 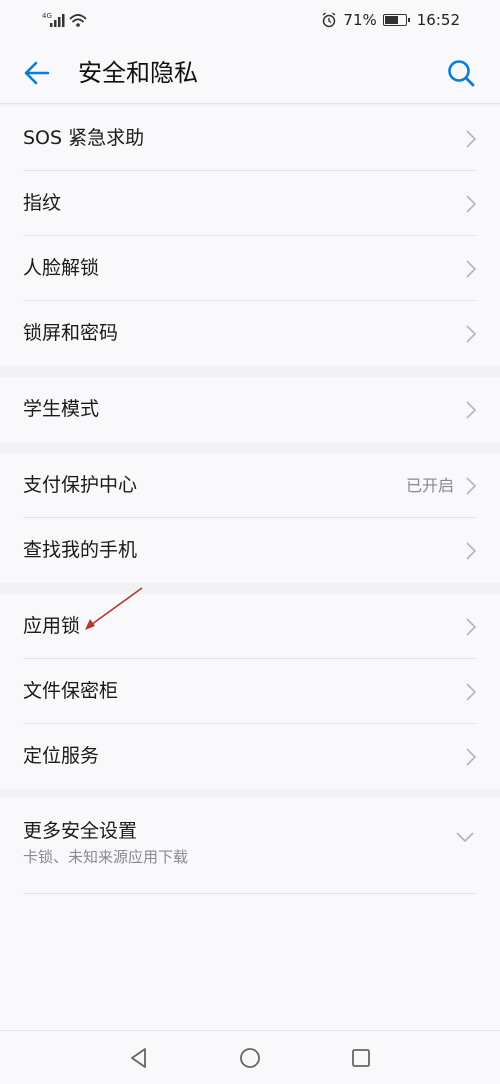 I want to click on more-security-settings: 更多安全设置 卡锁、未知来源应用下载, so click(x=250, y=846).